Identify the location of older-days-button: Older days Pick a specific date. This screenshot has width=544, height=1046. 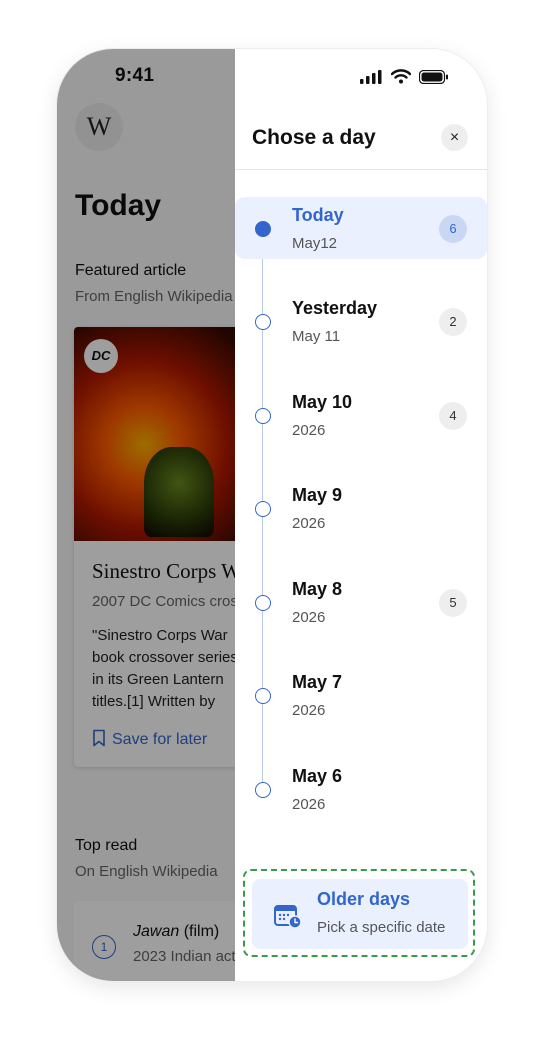
(360, 914).